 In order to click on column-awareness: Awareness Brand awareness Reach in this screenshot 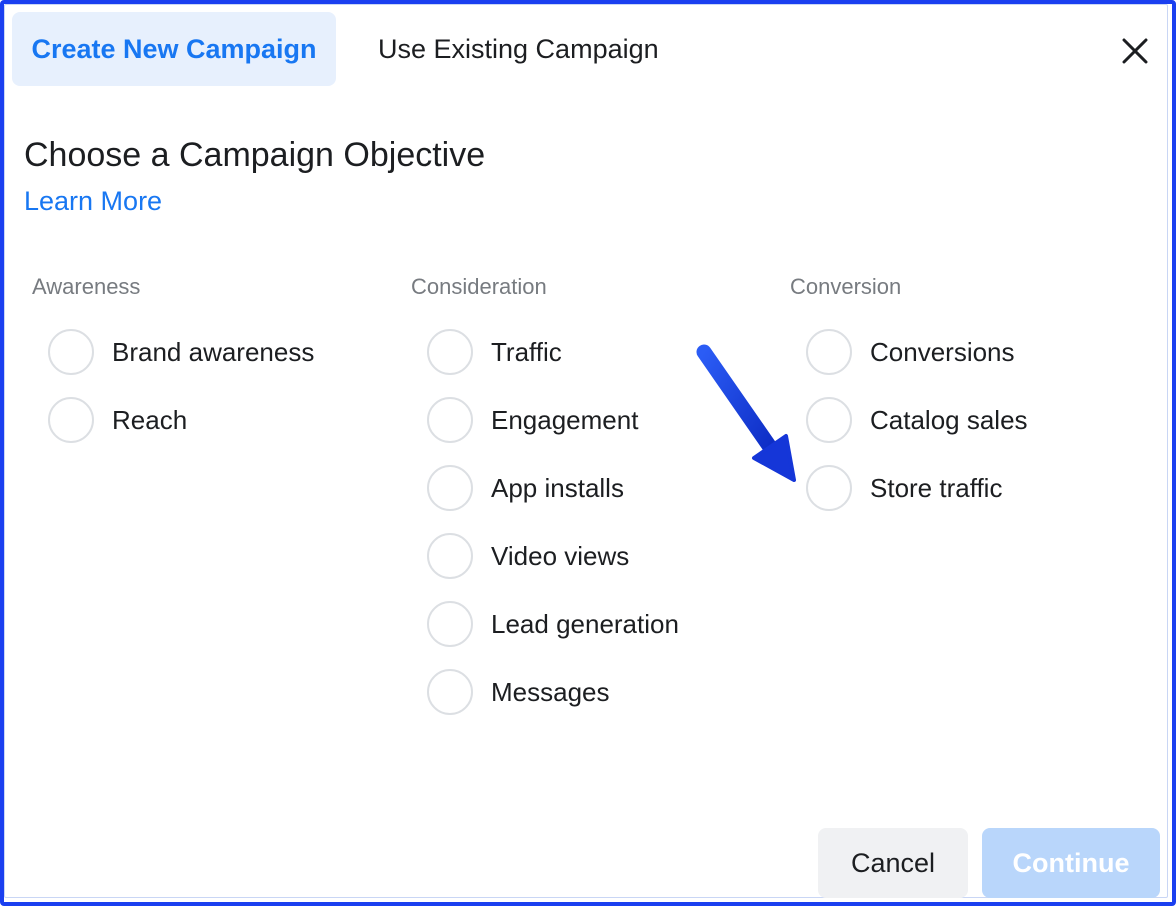, I will do `click(173, 363)`.